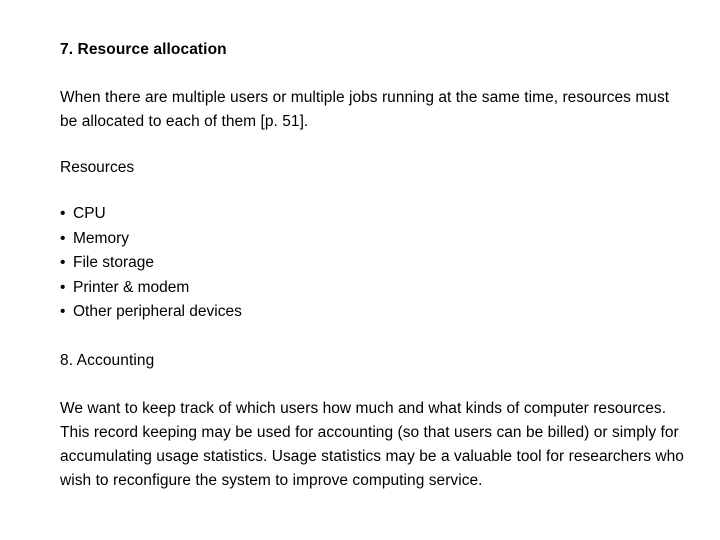 The width and height of the screenshot is (720, 540). Describe the element at coordinates (107, 360) in the screenshot. I see `section-heading-accounting: 8. Accounting` at that location.